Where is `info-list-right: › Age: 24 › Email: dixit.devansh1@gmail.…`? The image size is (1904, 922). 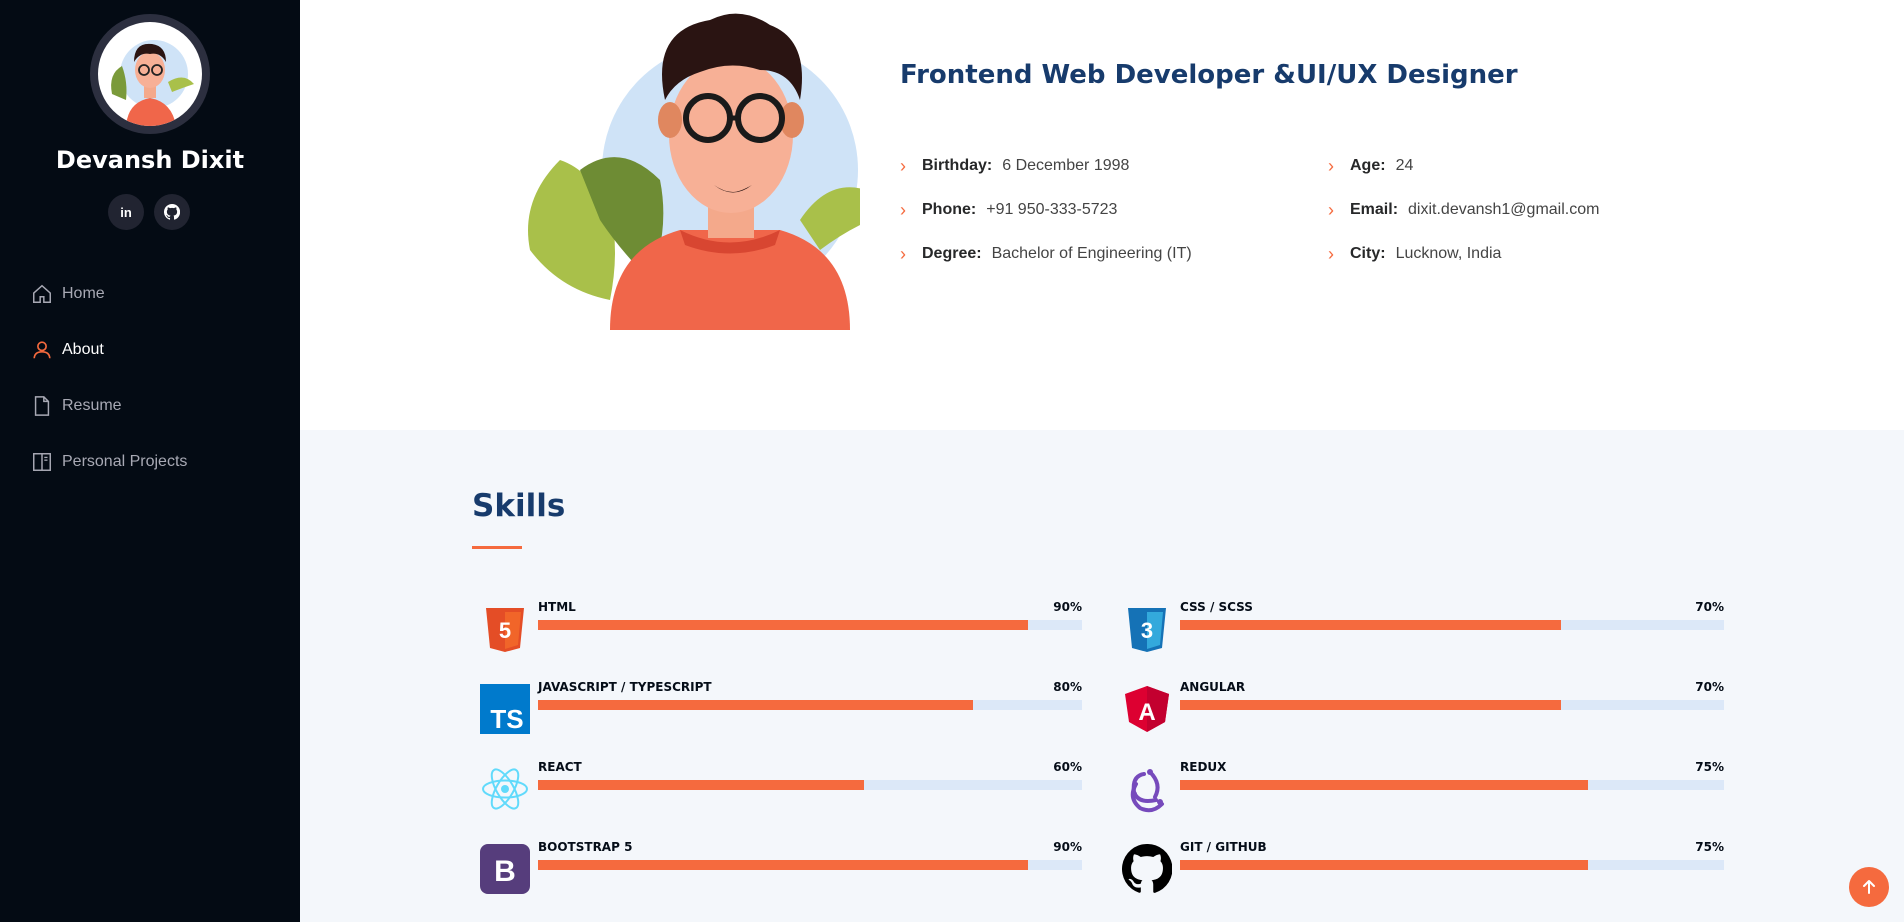
info-list-right: › Age: 24 › Email: dixit.devansh1@gmail.… is located at coordinates (1538, 210).